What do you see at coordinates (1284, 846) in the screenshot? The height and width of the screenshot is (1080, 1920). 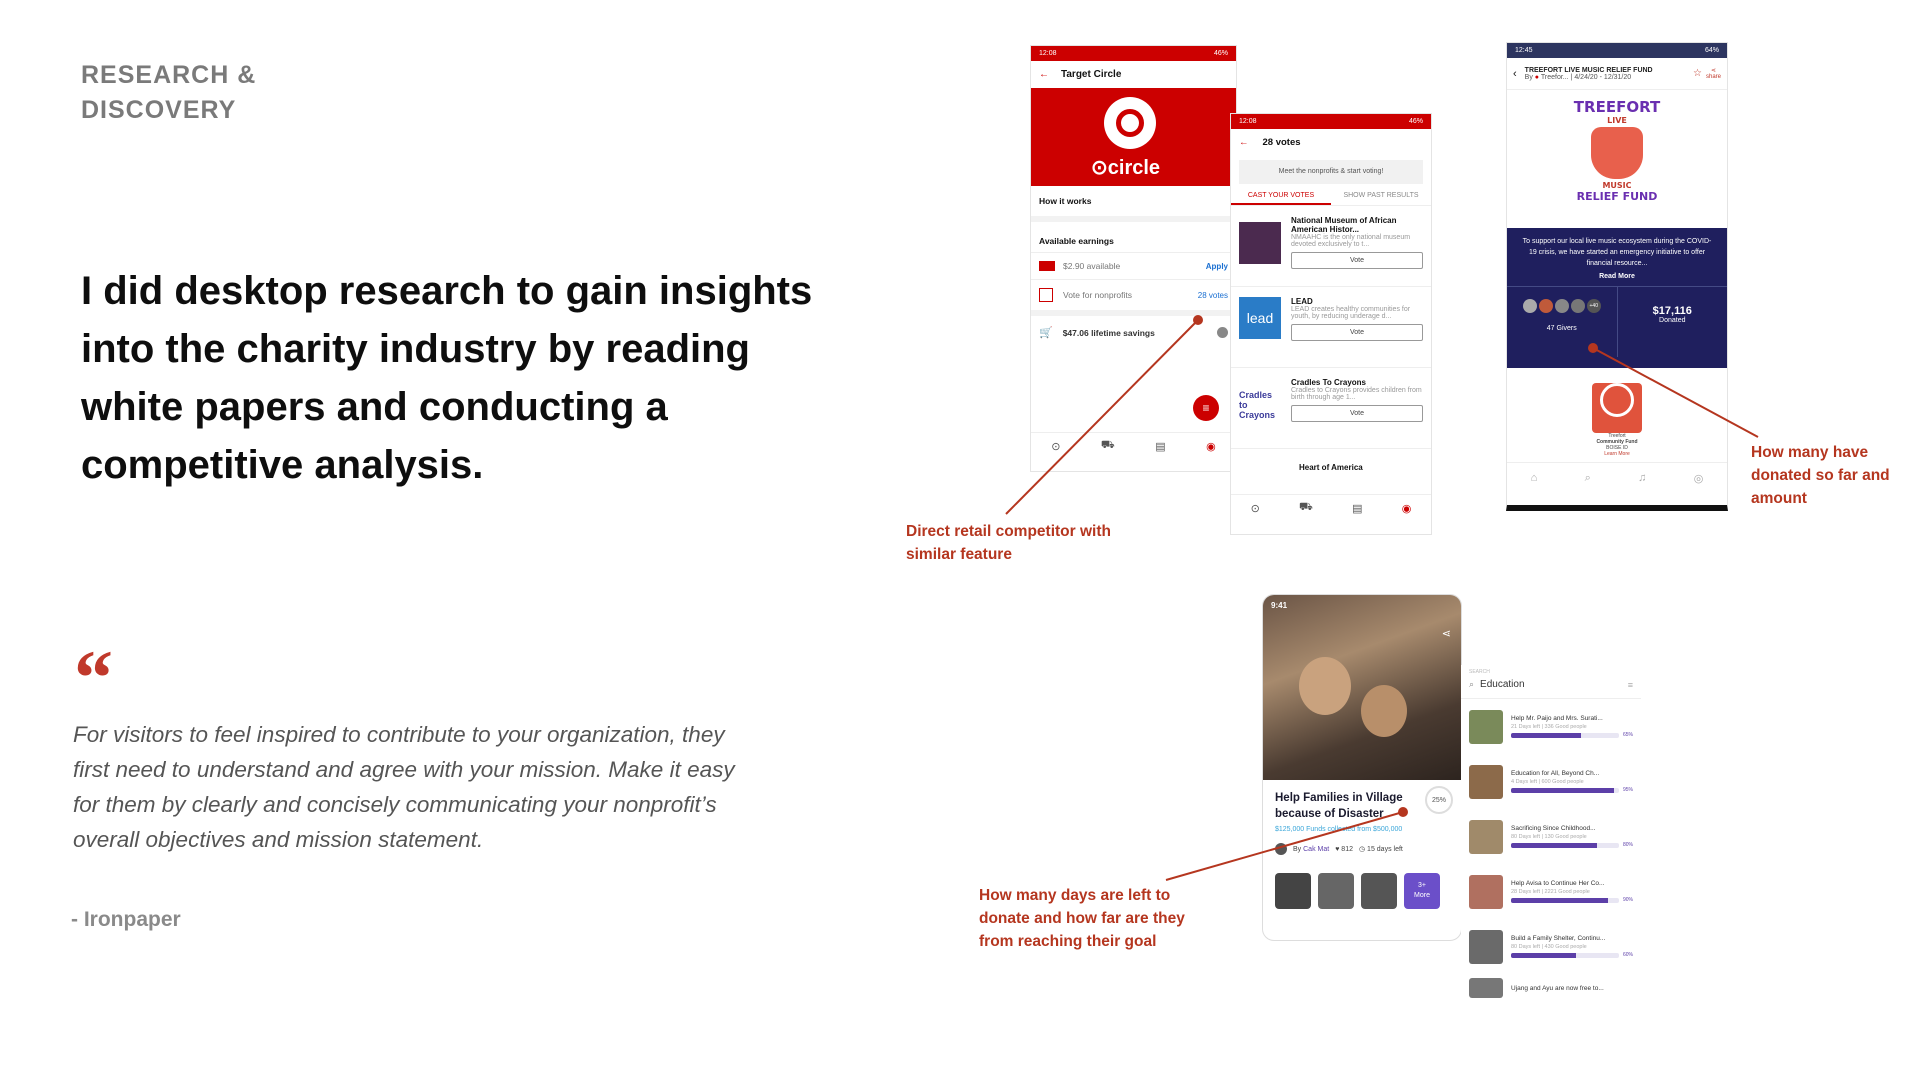 I see `connector-days` at bounding box center [1284, 846].